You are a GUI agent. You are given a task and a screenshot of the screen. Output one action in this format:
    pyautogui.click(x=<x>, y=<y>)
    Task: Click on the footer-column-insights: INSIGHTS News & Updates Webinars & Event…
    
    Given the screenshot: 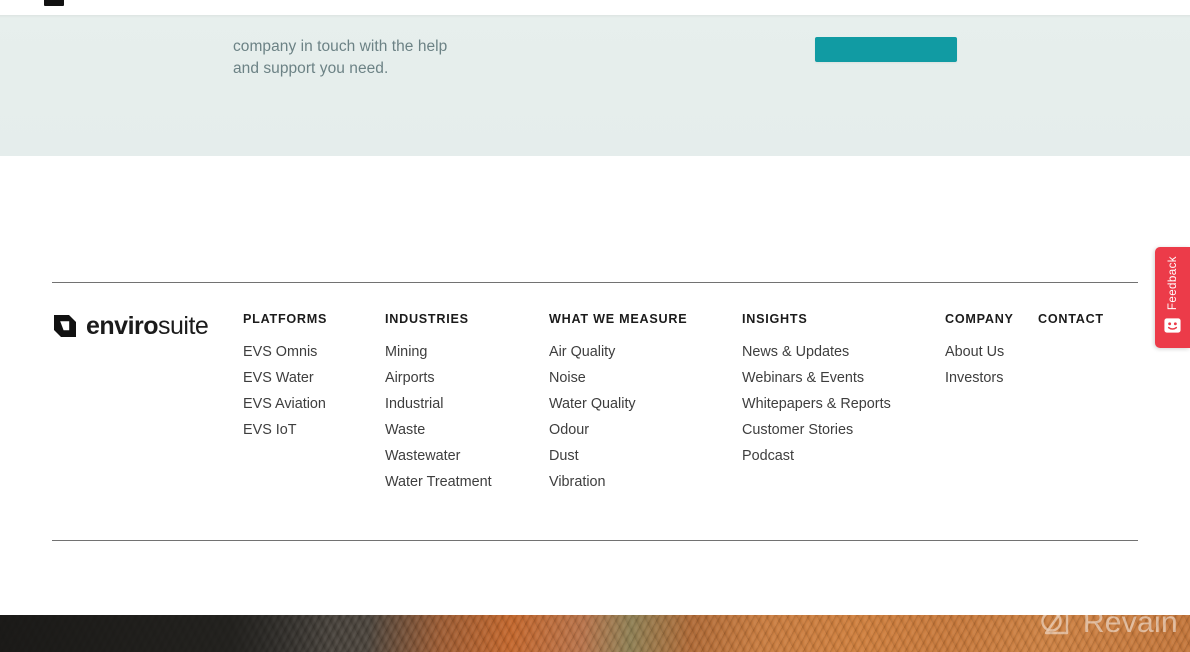 What is the action you would take?
    pyautogui.click(x=816, y=390)
    